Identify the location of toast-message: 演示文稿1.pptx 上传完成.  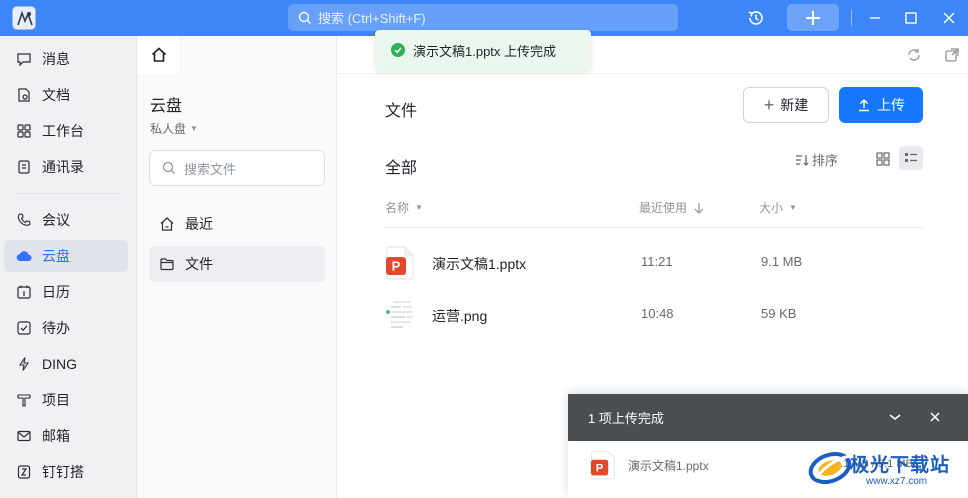
(485, 51).